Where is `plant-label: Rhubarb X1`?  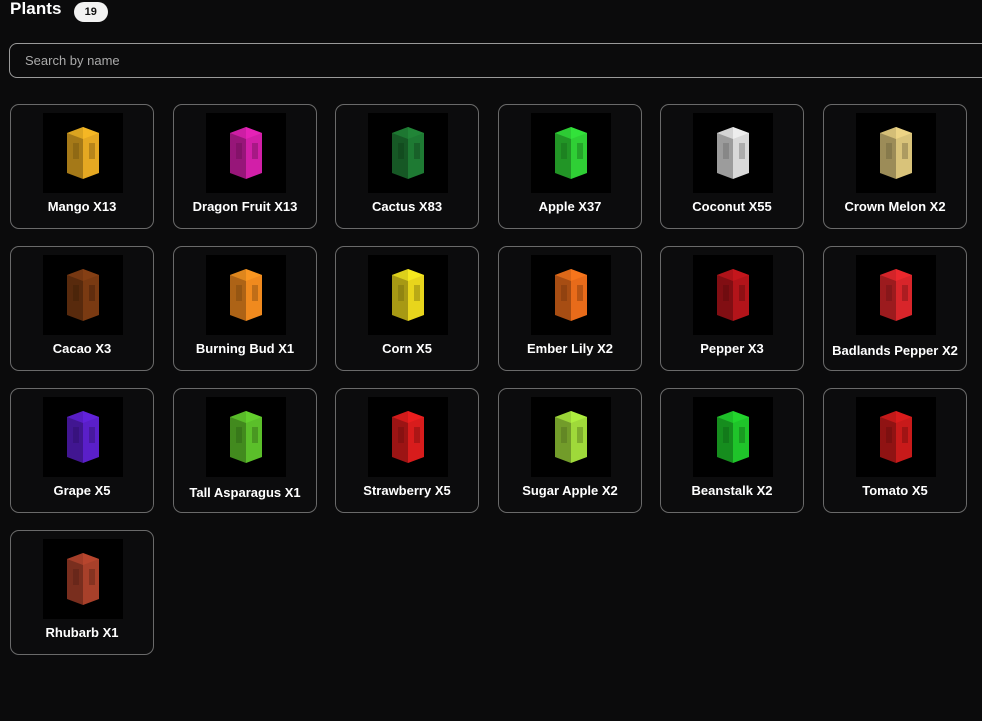 plant-label: Rhubarb X1 is located at coordinates (82, 632).